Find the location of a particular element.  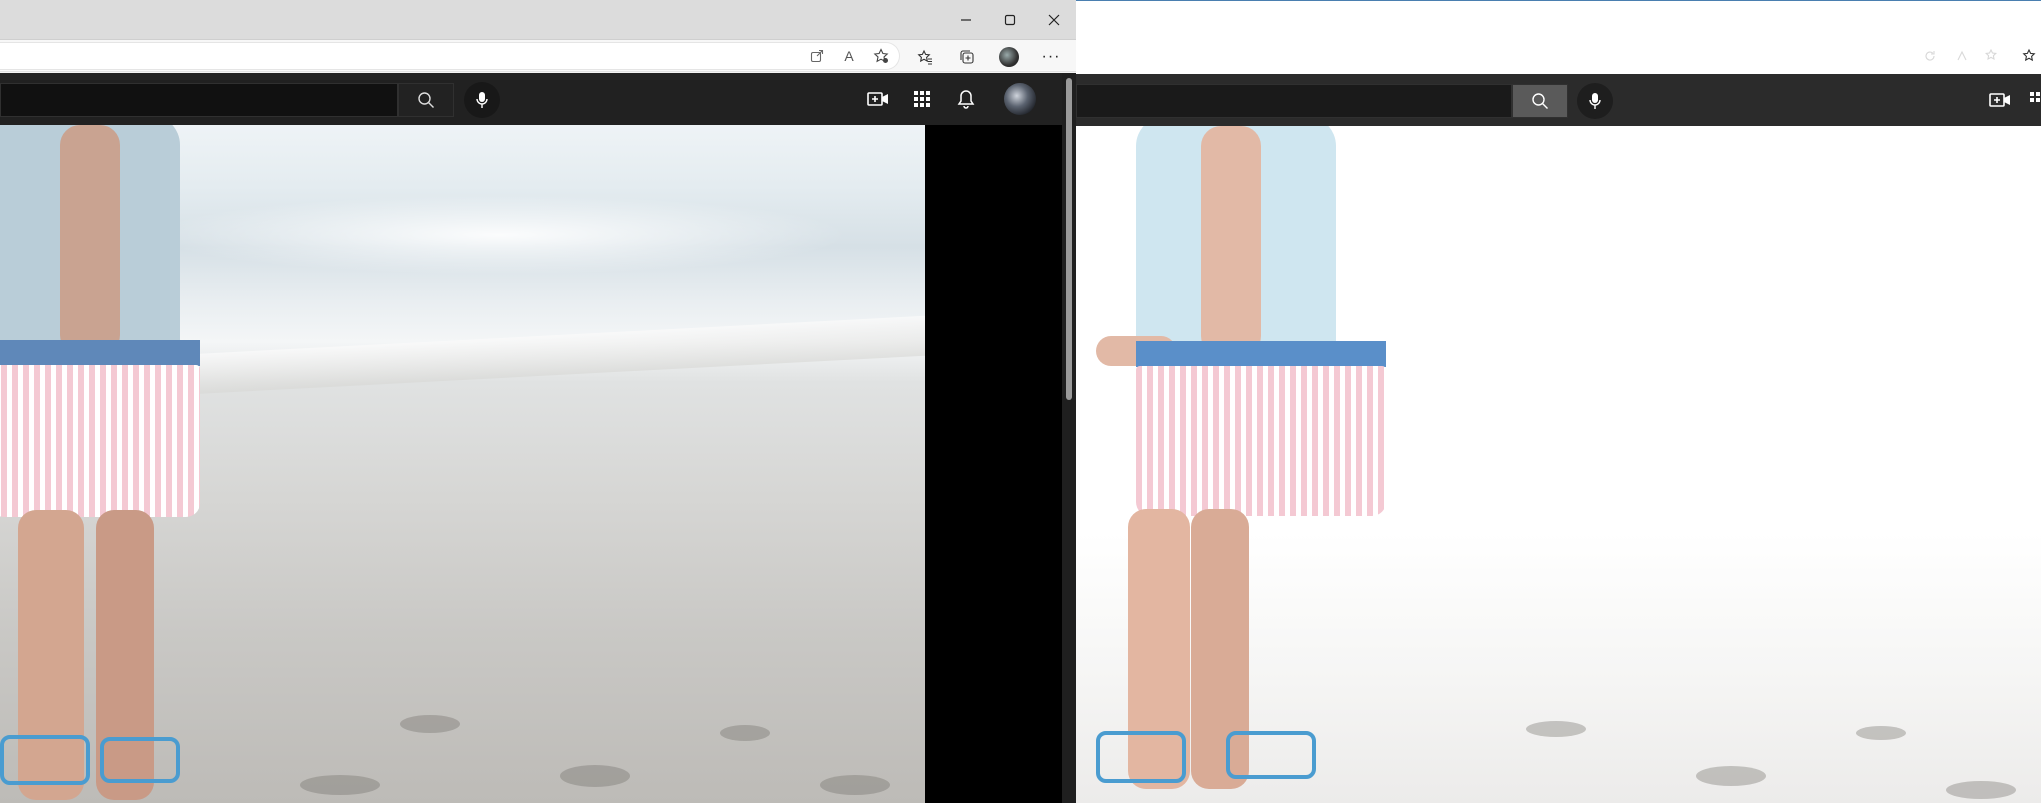

profile-button is located at coordinates (1009, 57).